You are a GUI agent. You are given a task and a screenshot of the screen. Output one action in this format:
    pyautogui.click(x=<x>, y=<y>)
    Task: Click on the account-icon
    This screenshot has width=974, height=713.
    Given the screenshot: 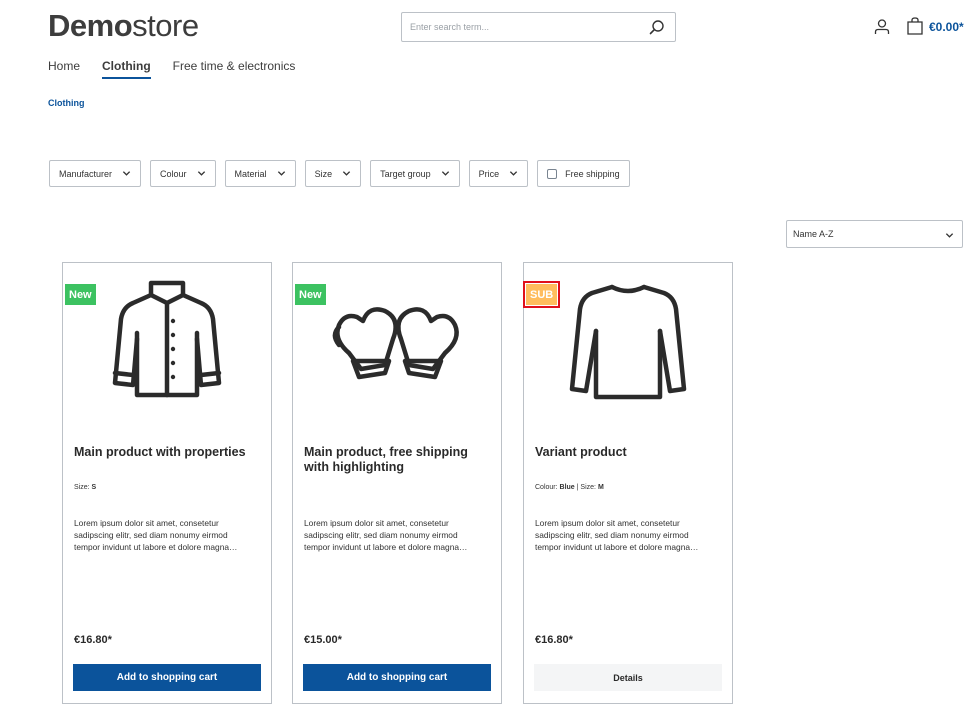 What is the action you would take?
    pyautogui.click(x=882, y=27)
    